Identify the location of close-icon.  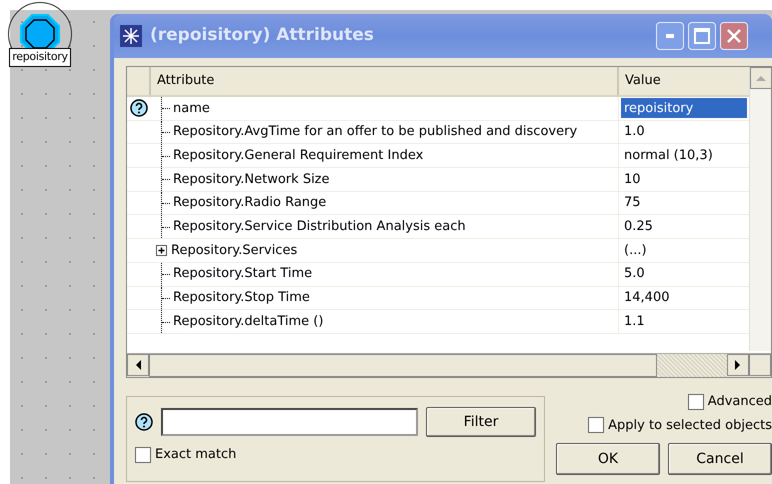
(734, 36).